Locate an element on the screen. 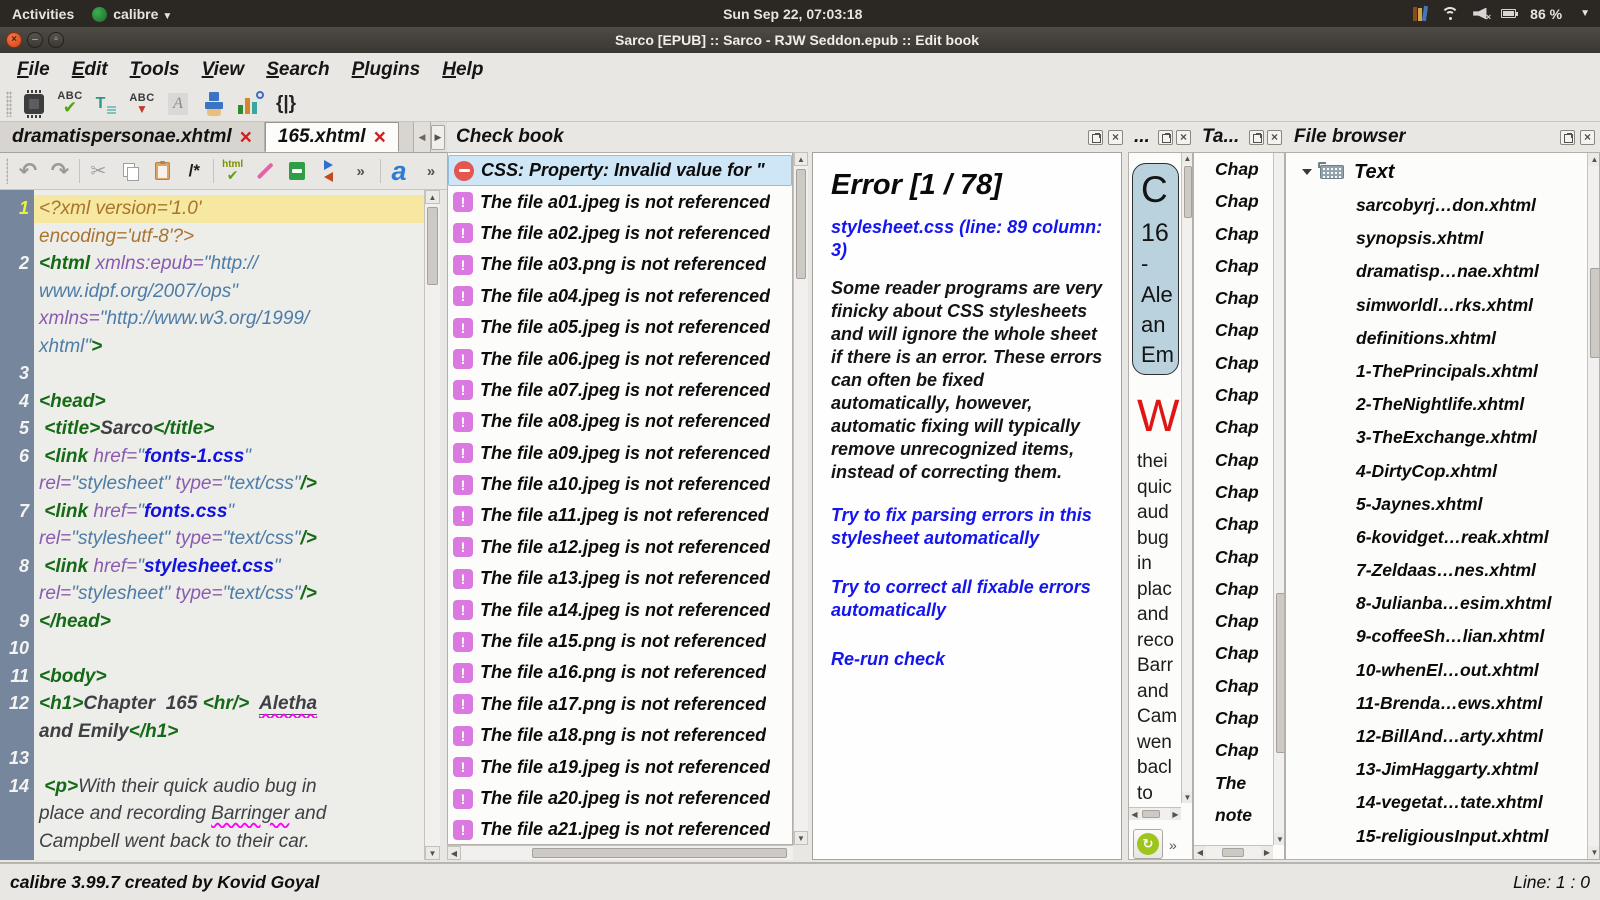  check-item: ! The file a02.jpeg is not referenced is located at coordinates (620, 233).